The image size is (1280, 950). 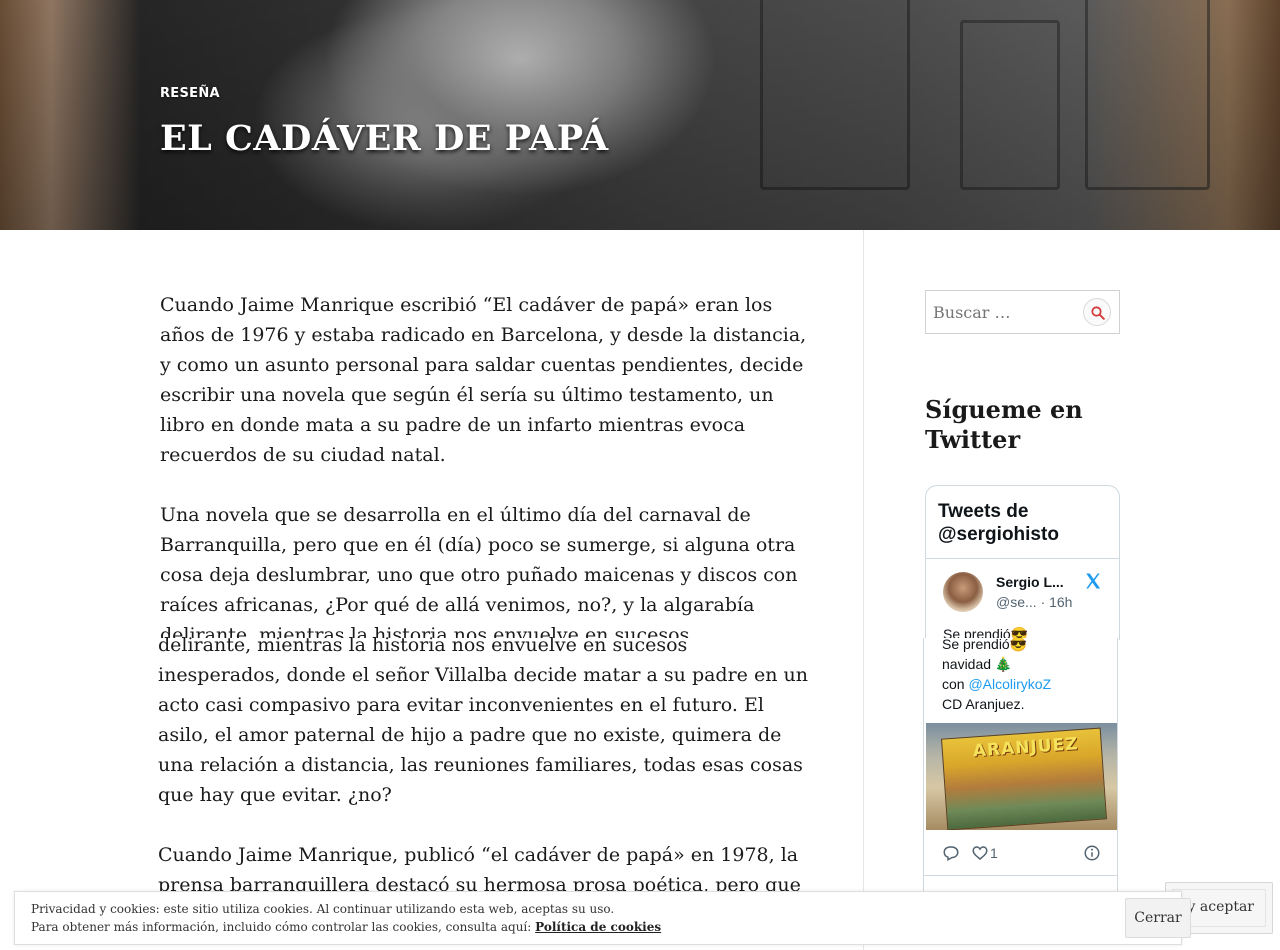 I want to click on tweet-text-line: navidad 🎄, so click(x=977, y=664).